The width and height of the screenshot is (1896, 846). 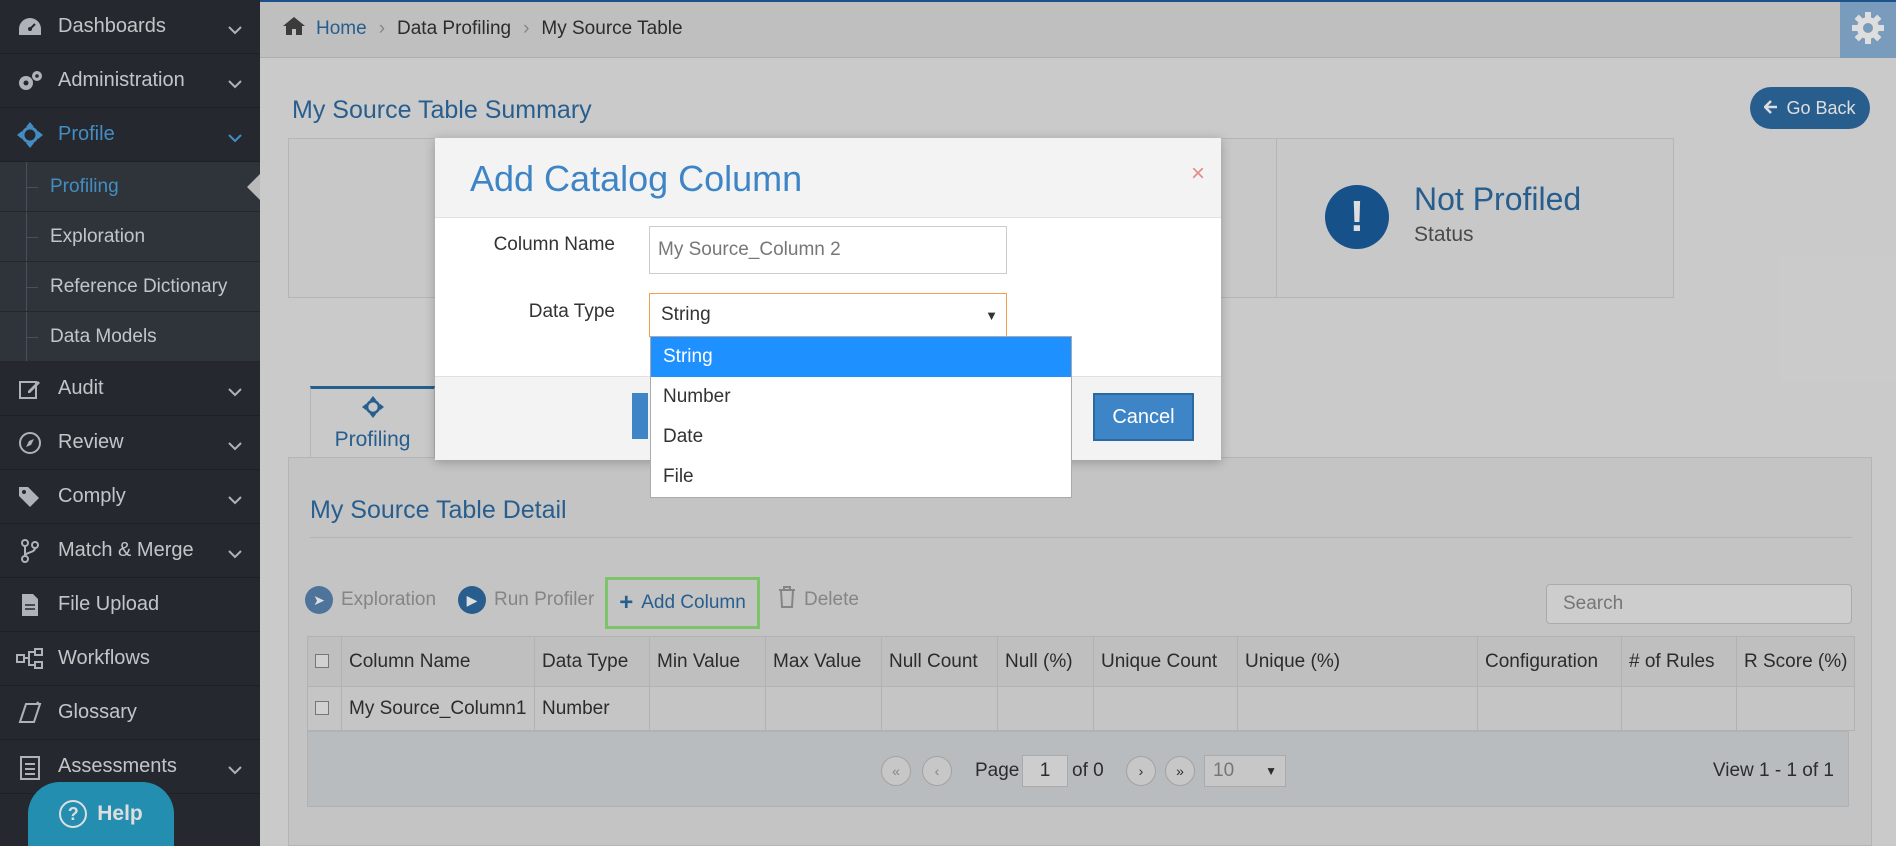 I want to click on save-button, so click(x=640, y=416).